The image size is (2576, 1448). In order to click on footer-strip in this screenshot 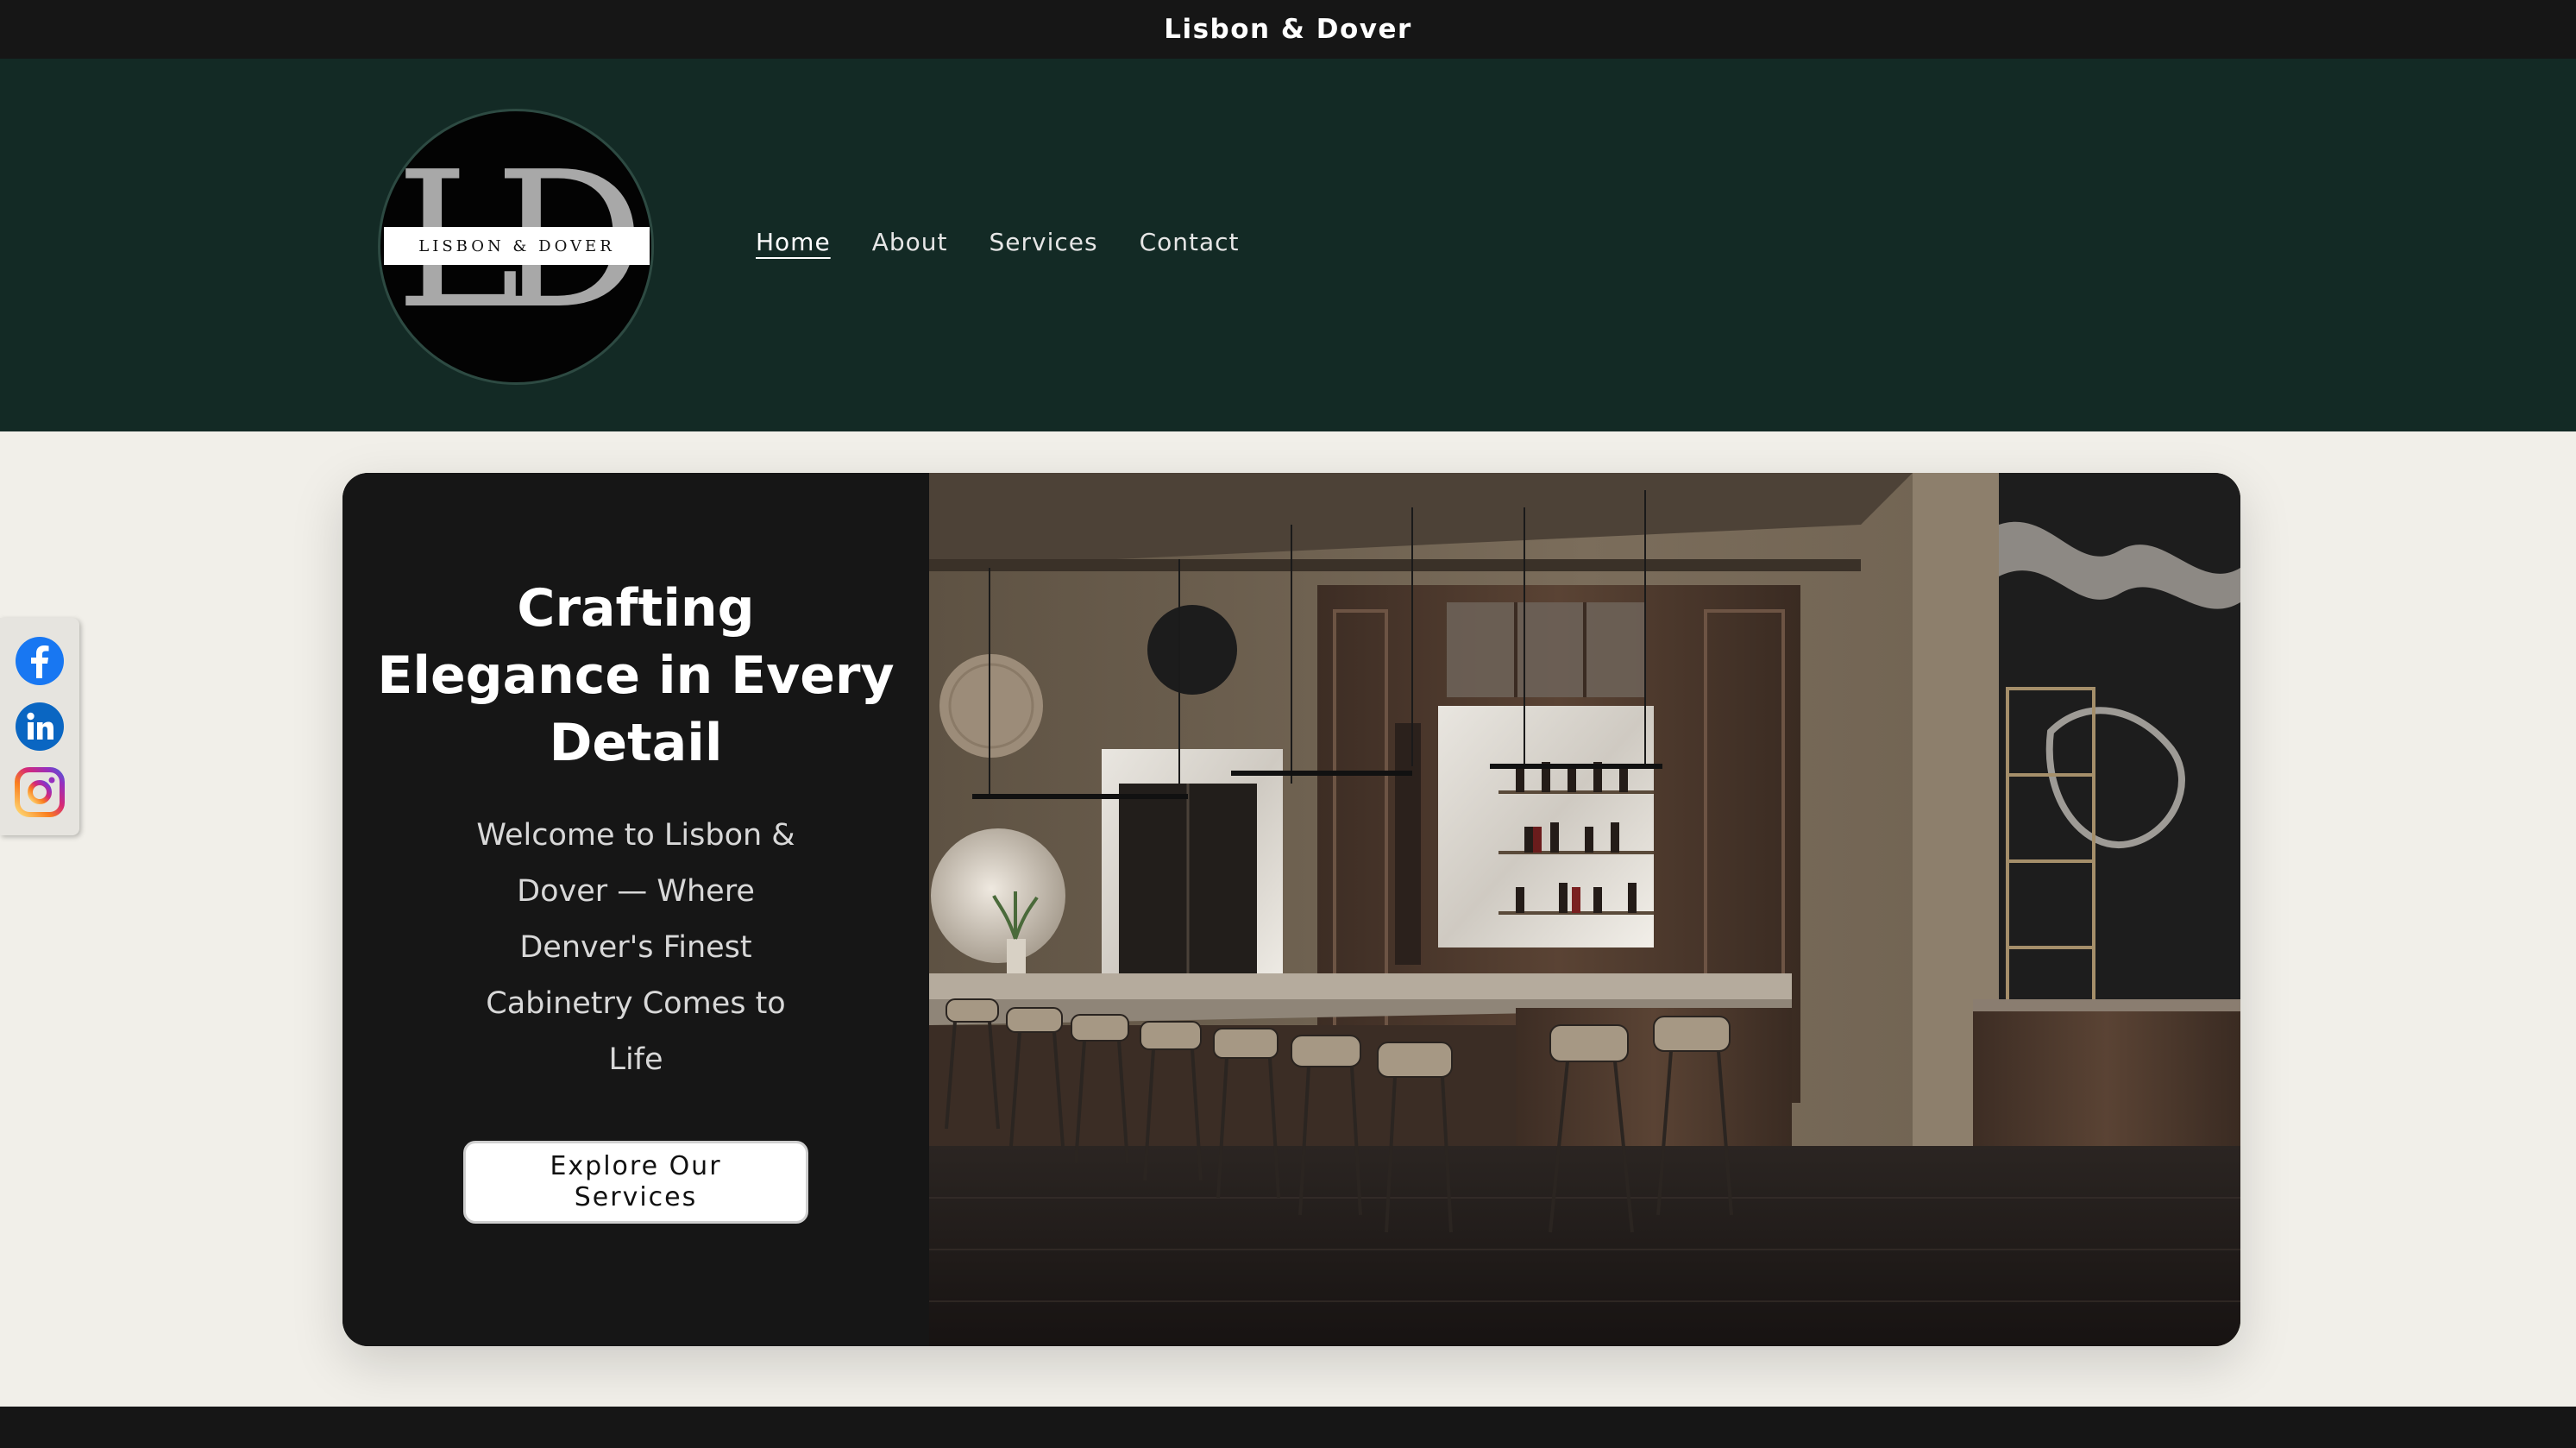, I will do `click(1288, 1427)`.